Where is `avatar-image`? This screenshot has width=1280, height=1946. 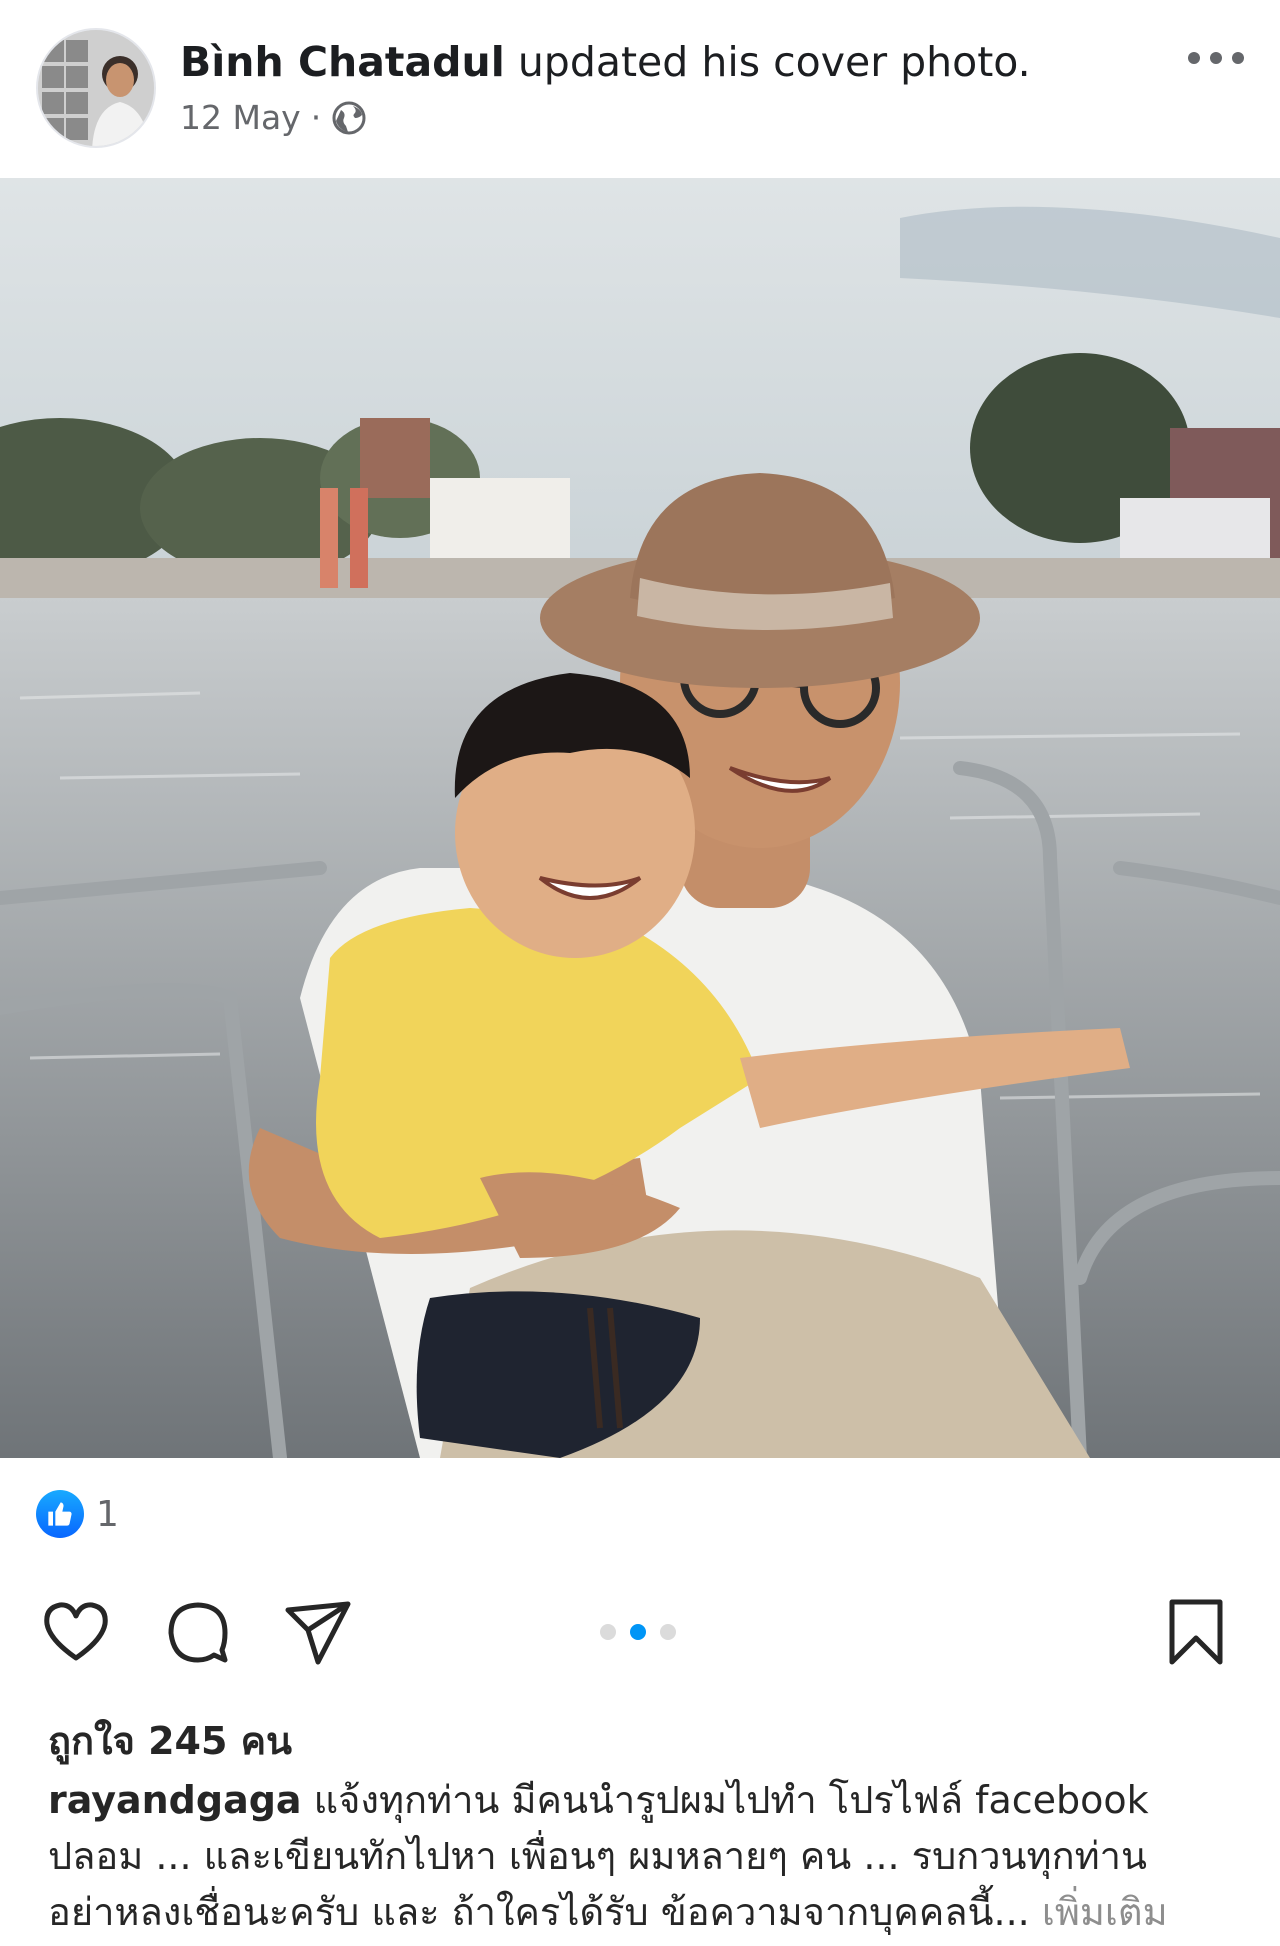 avatar-image is located at coordinates (96, 88).